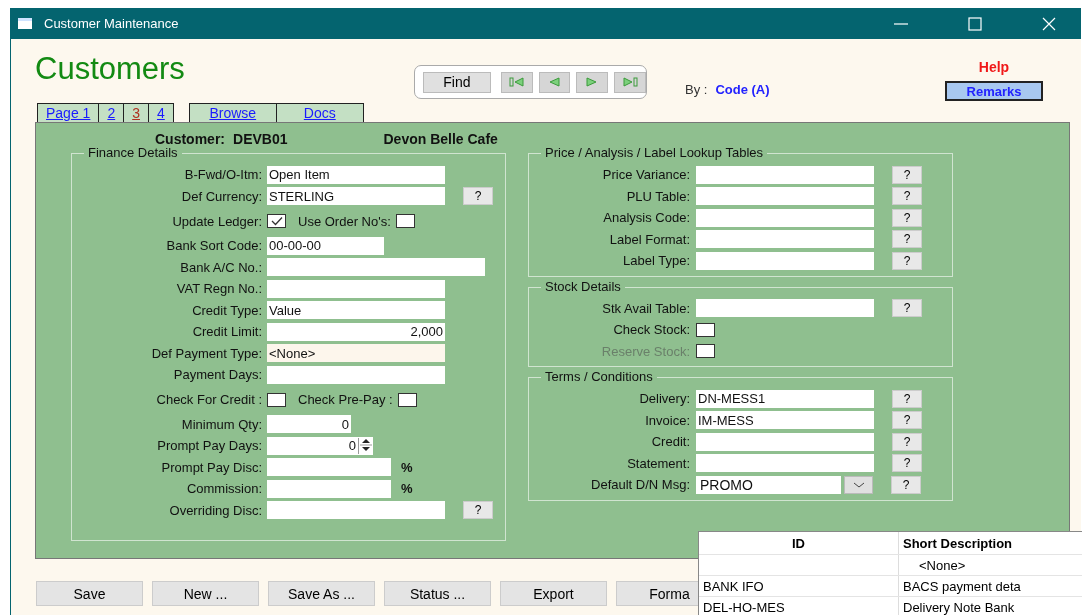 Image resolution: width=1082 pixels, height=615 pixels. Describe the element at coordinates (975, 23) in the screenshot. I see `maximize-icon` at that location.